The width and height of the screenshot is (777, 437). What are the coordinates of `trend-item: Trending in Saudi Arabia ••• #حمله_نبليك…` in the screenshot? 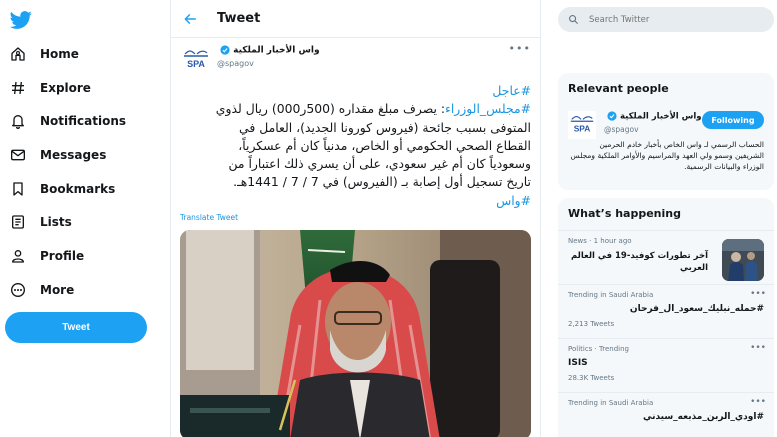 It's located at (666, 311).